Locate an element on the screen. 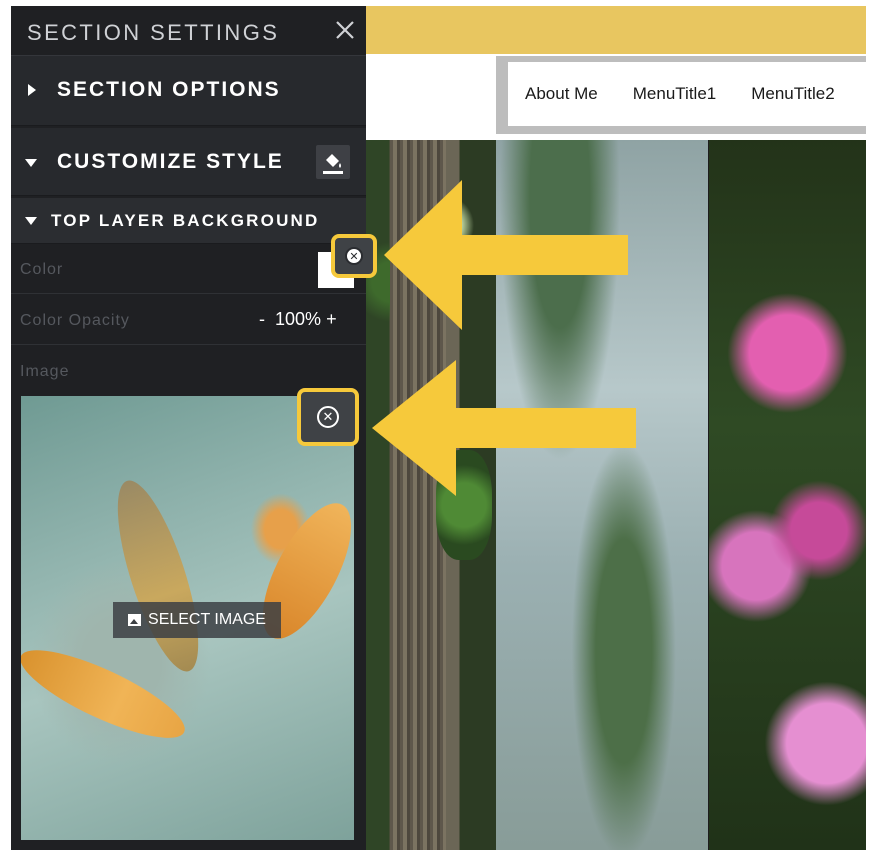 The width and height of the screenshot is (872, 850). top-layer-background-row: TOP LAYER BACKGROUND is located at coordinates (188, 221).